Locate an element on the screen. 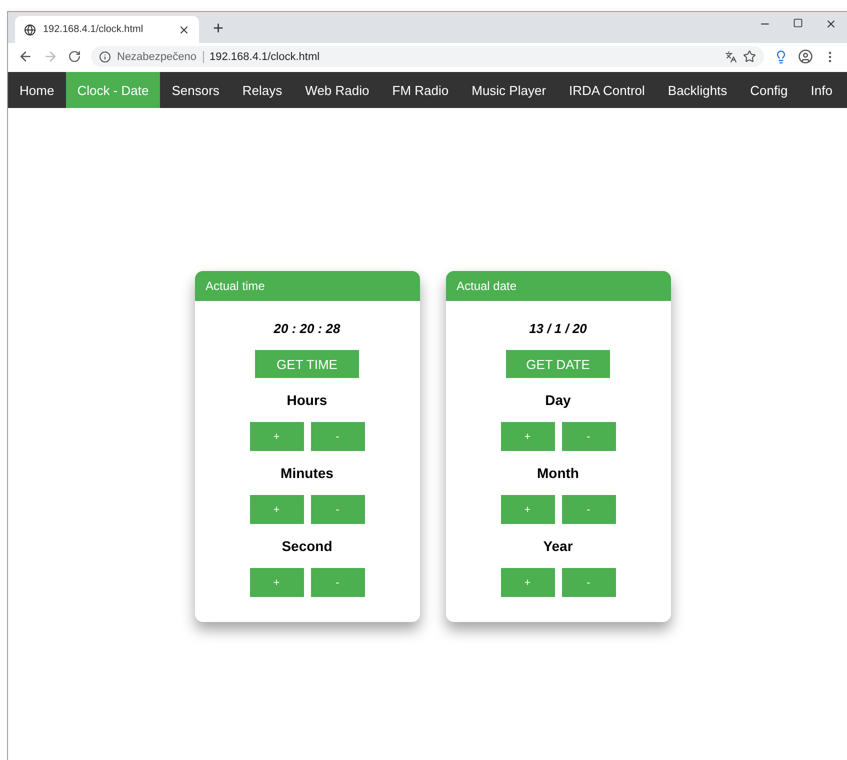 The height and width of the screenshot is (760, 847). translate-icon is located at coordinates (731, 56).